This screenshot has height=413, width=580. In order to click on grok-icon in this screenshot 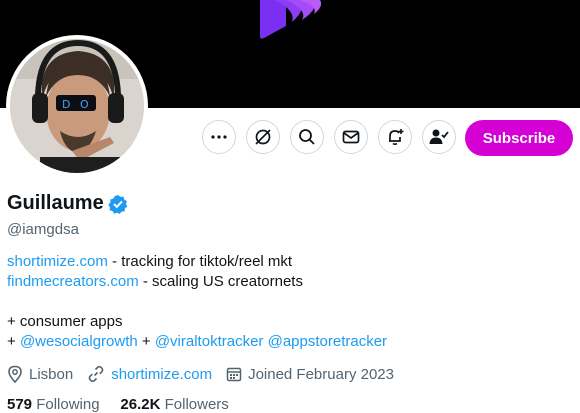, I will do `click(263, 137)`.